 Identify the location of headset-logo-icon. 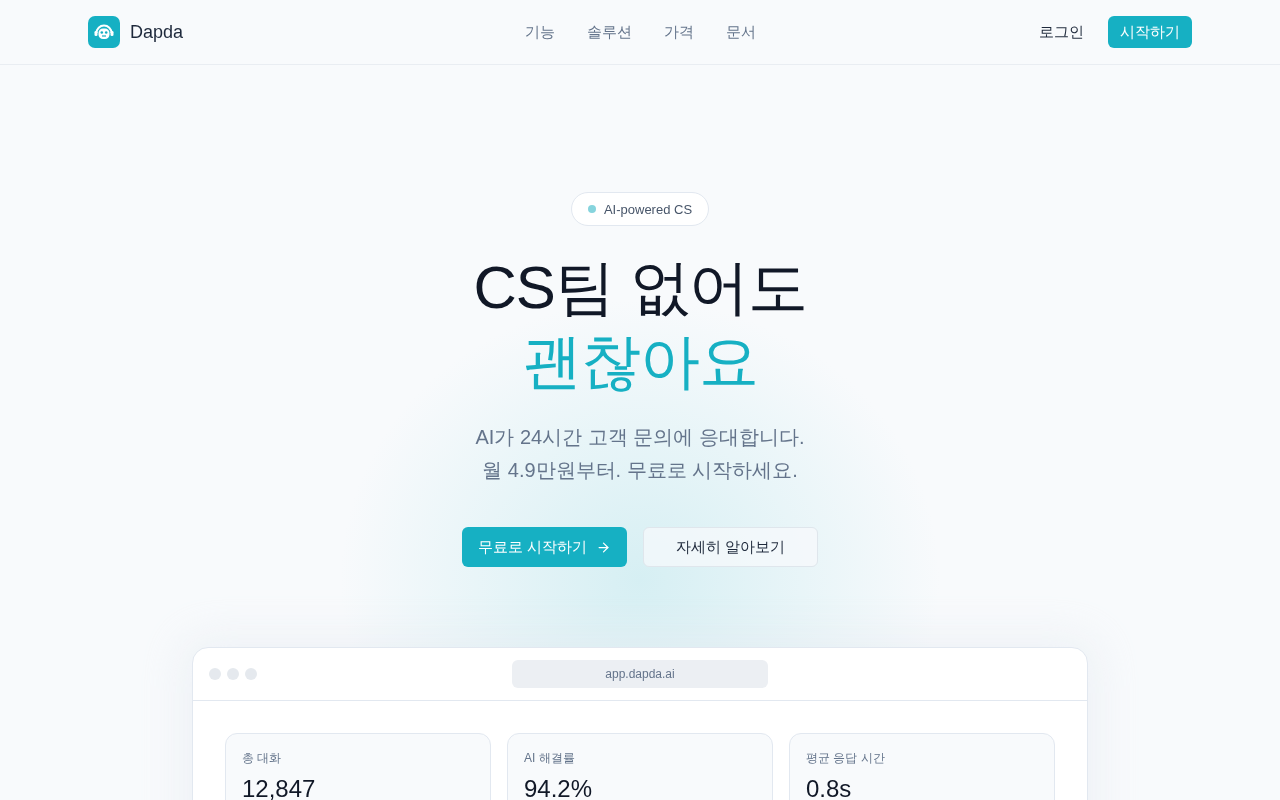
(104, 32).